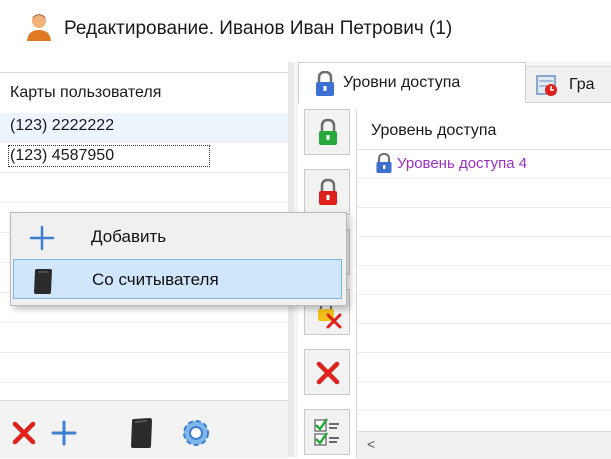 This screenshot has height=459, width=611. I want to click on grant-access-button, so click(327, 132).